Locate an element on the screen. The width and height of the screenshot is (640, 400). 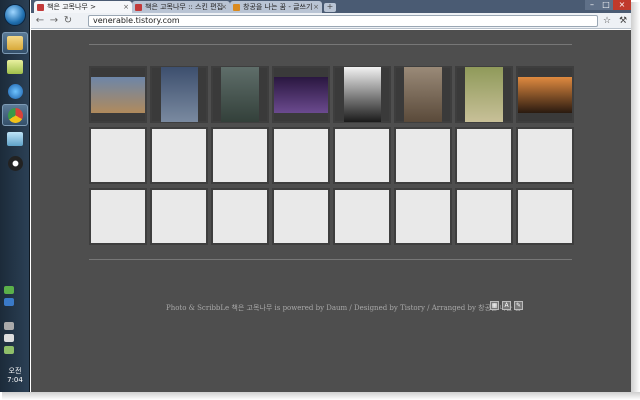
desert-ruins-photo is located at coordinates (118, 94).